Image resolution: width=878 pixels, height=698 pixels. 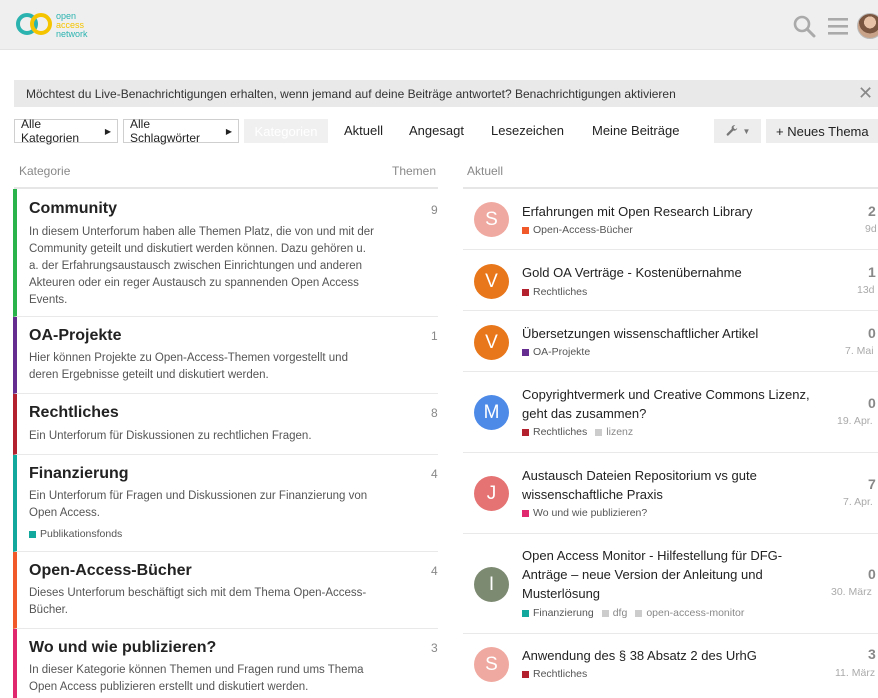 I want to click on topic-reply-count: 3, so click(x=872, y=654).